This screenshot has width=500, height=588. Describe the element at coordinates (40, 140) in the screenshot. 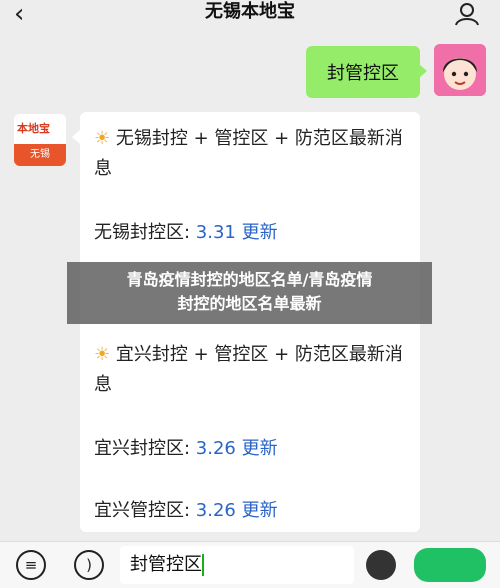

I see `bot-avatar: 本地宝 无锡` at that location.